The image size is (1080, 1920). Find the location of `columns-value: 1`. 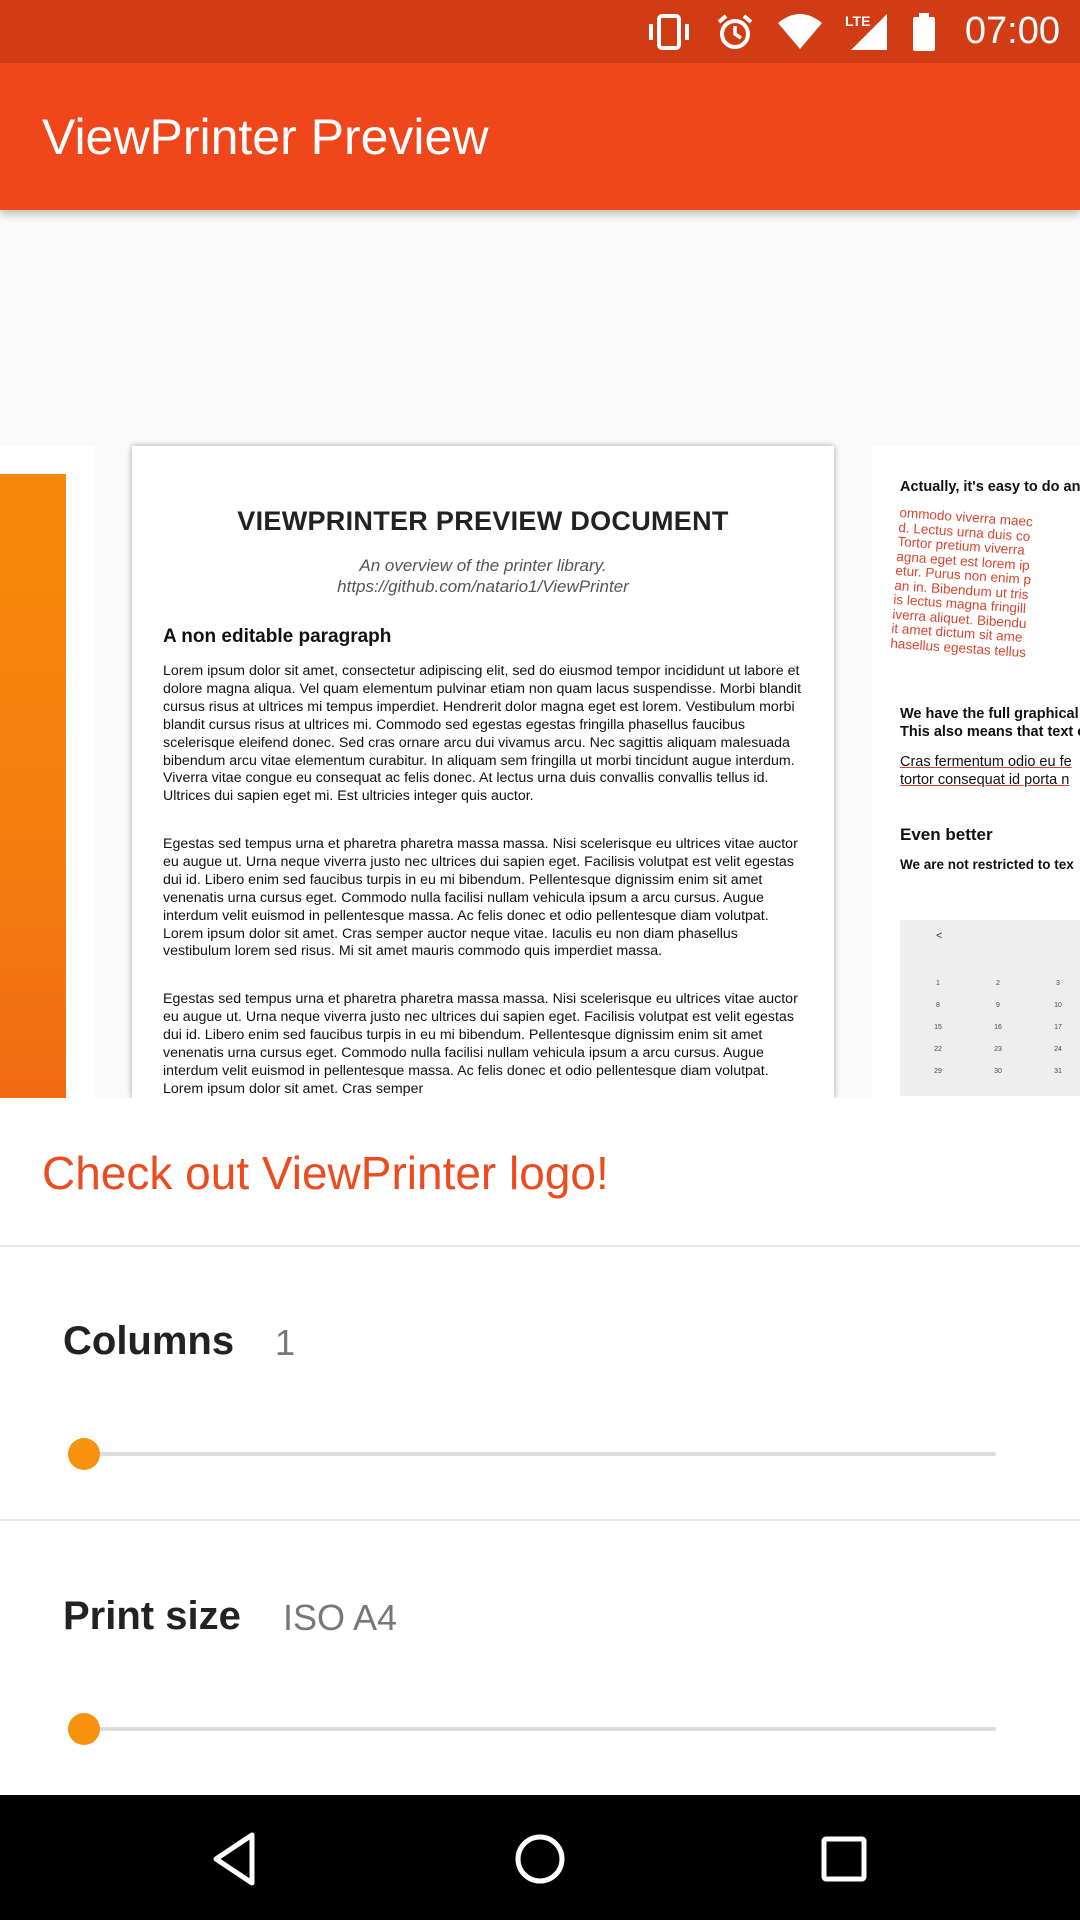

columns-value: 1 is located at coordinates (285, 1342).